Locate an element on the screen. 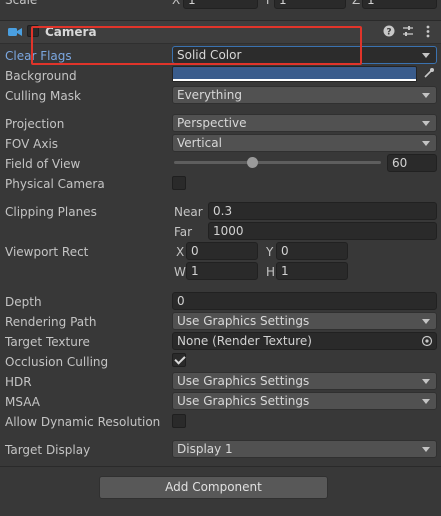  depth-label: Depth is located at coordinates (23, 302).